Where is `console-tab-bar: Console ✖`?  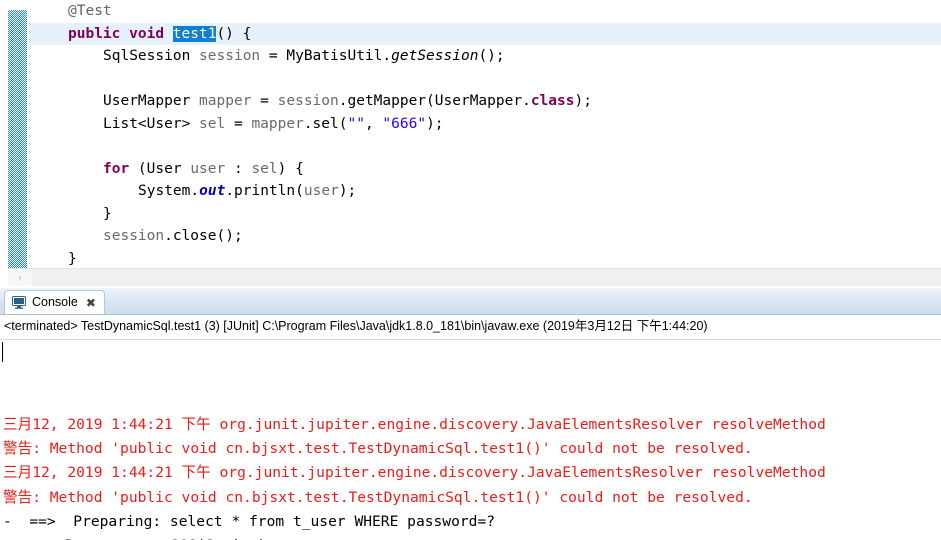 console-tab-bar: Console ✖ is located at coordinates (470, 301).